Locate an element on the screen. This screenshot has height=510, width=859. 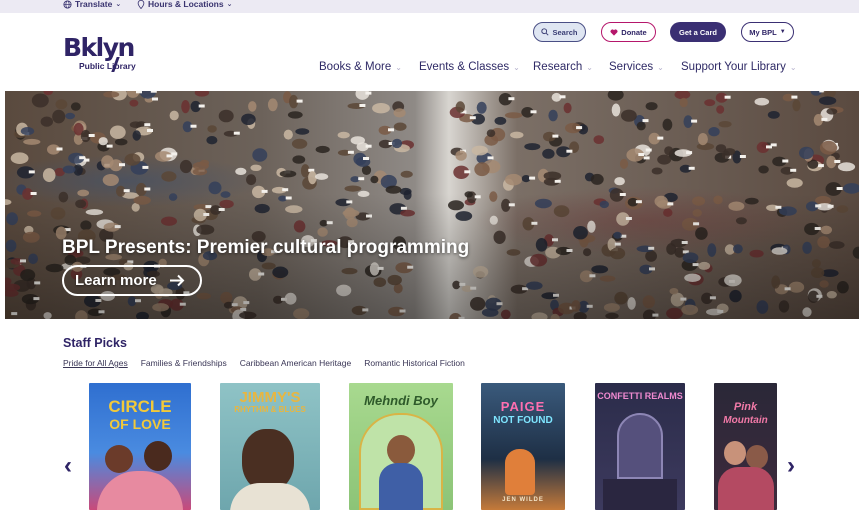
nav-research: Research ⌄ is located at coordinates (563, 67).